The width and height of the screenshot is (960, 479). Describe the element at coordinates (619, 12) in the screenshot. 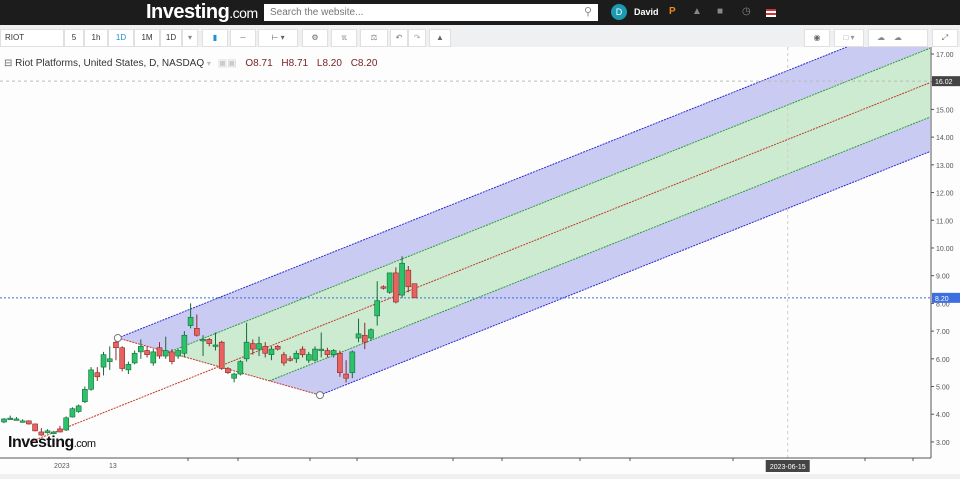

I see `avatar: D` at that location.